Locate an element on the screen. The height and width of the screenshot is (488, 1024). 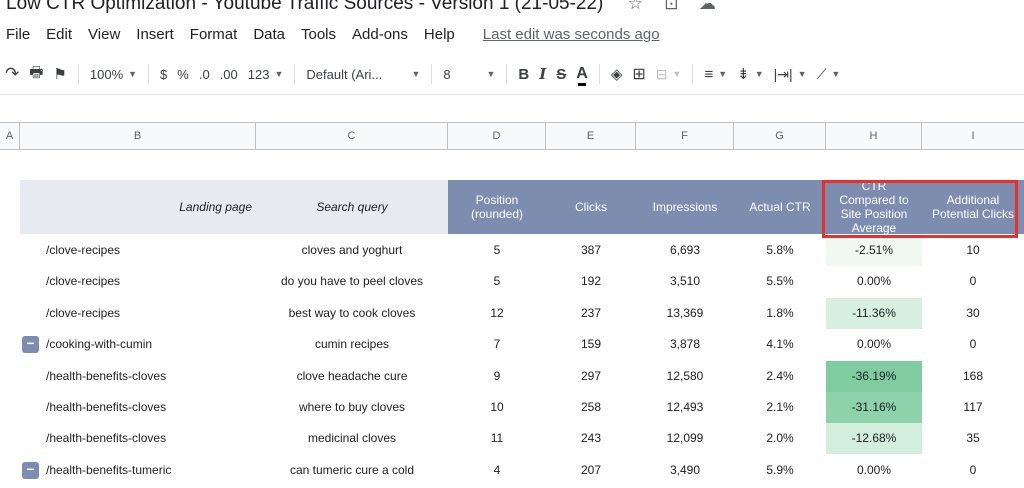
cell-ctr-compared: -36.19% is located at coordinates (874, 376).